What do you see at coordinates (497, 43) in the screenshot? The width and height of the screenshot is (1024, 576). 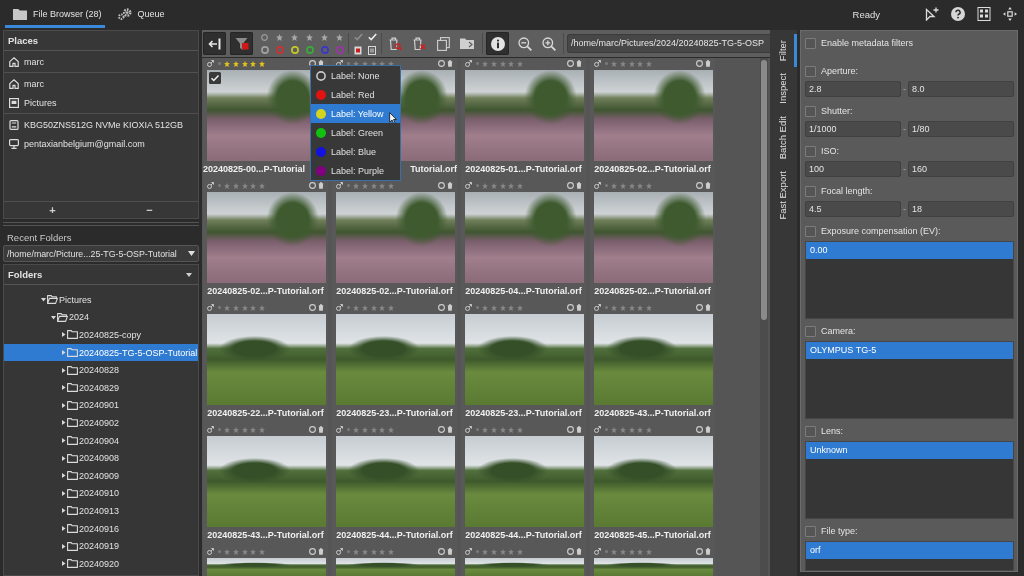 I see `info-button` at bounding box center [497, 43].